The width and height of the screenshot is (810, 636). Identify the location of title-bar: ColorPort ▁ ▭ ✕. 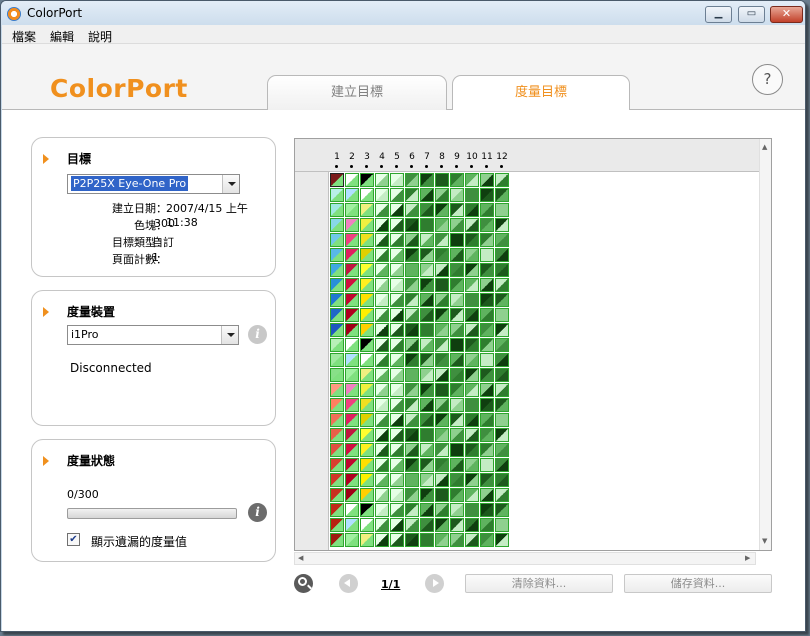
(403, 14).